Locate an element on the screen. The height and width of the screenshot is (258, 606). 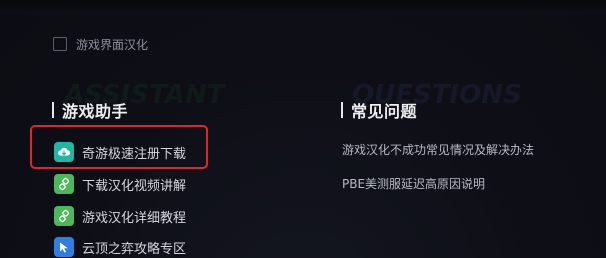
game-assistant-heading: 游戏助手 is located at coordinates (90, 110).